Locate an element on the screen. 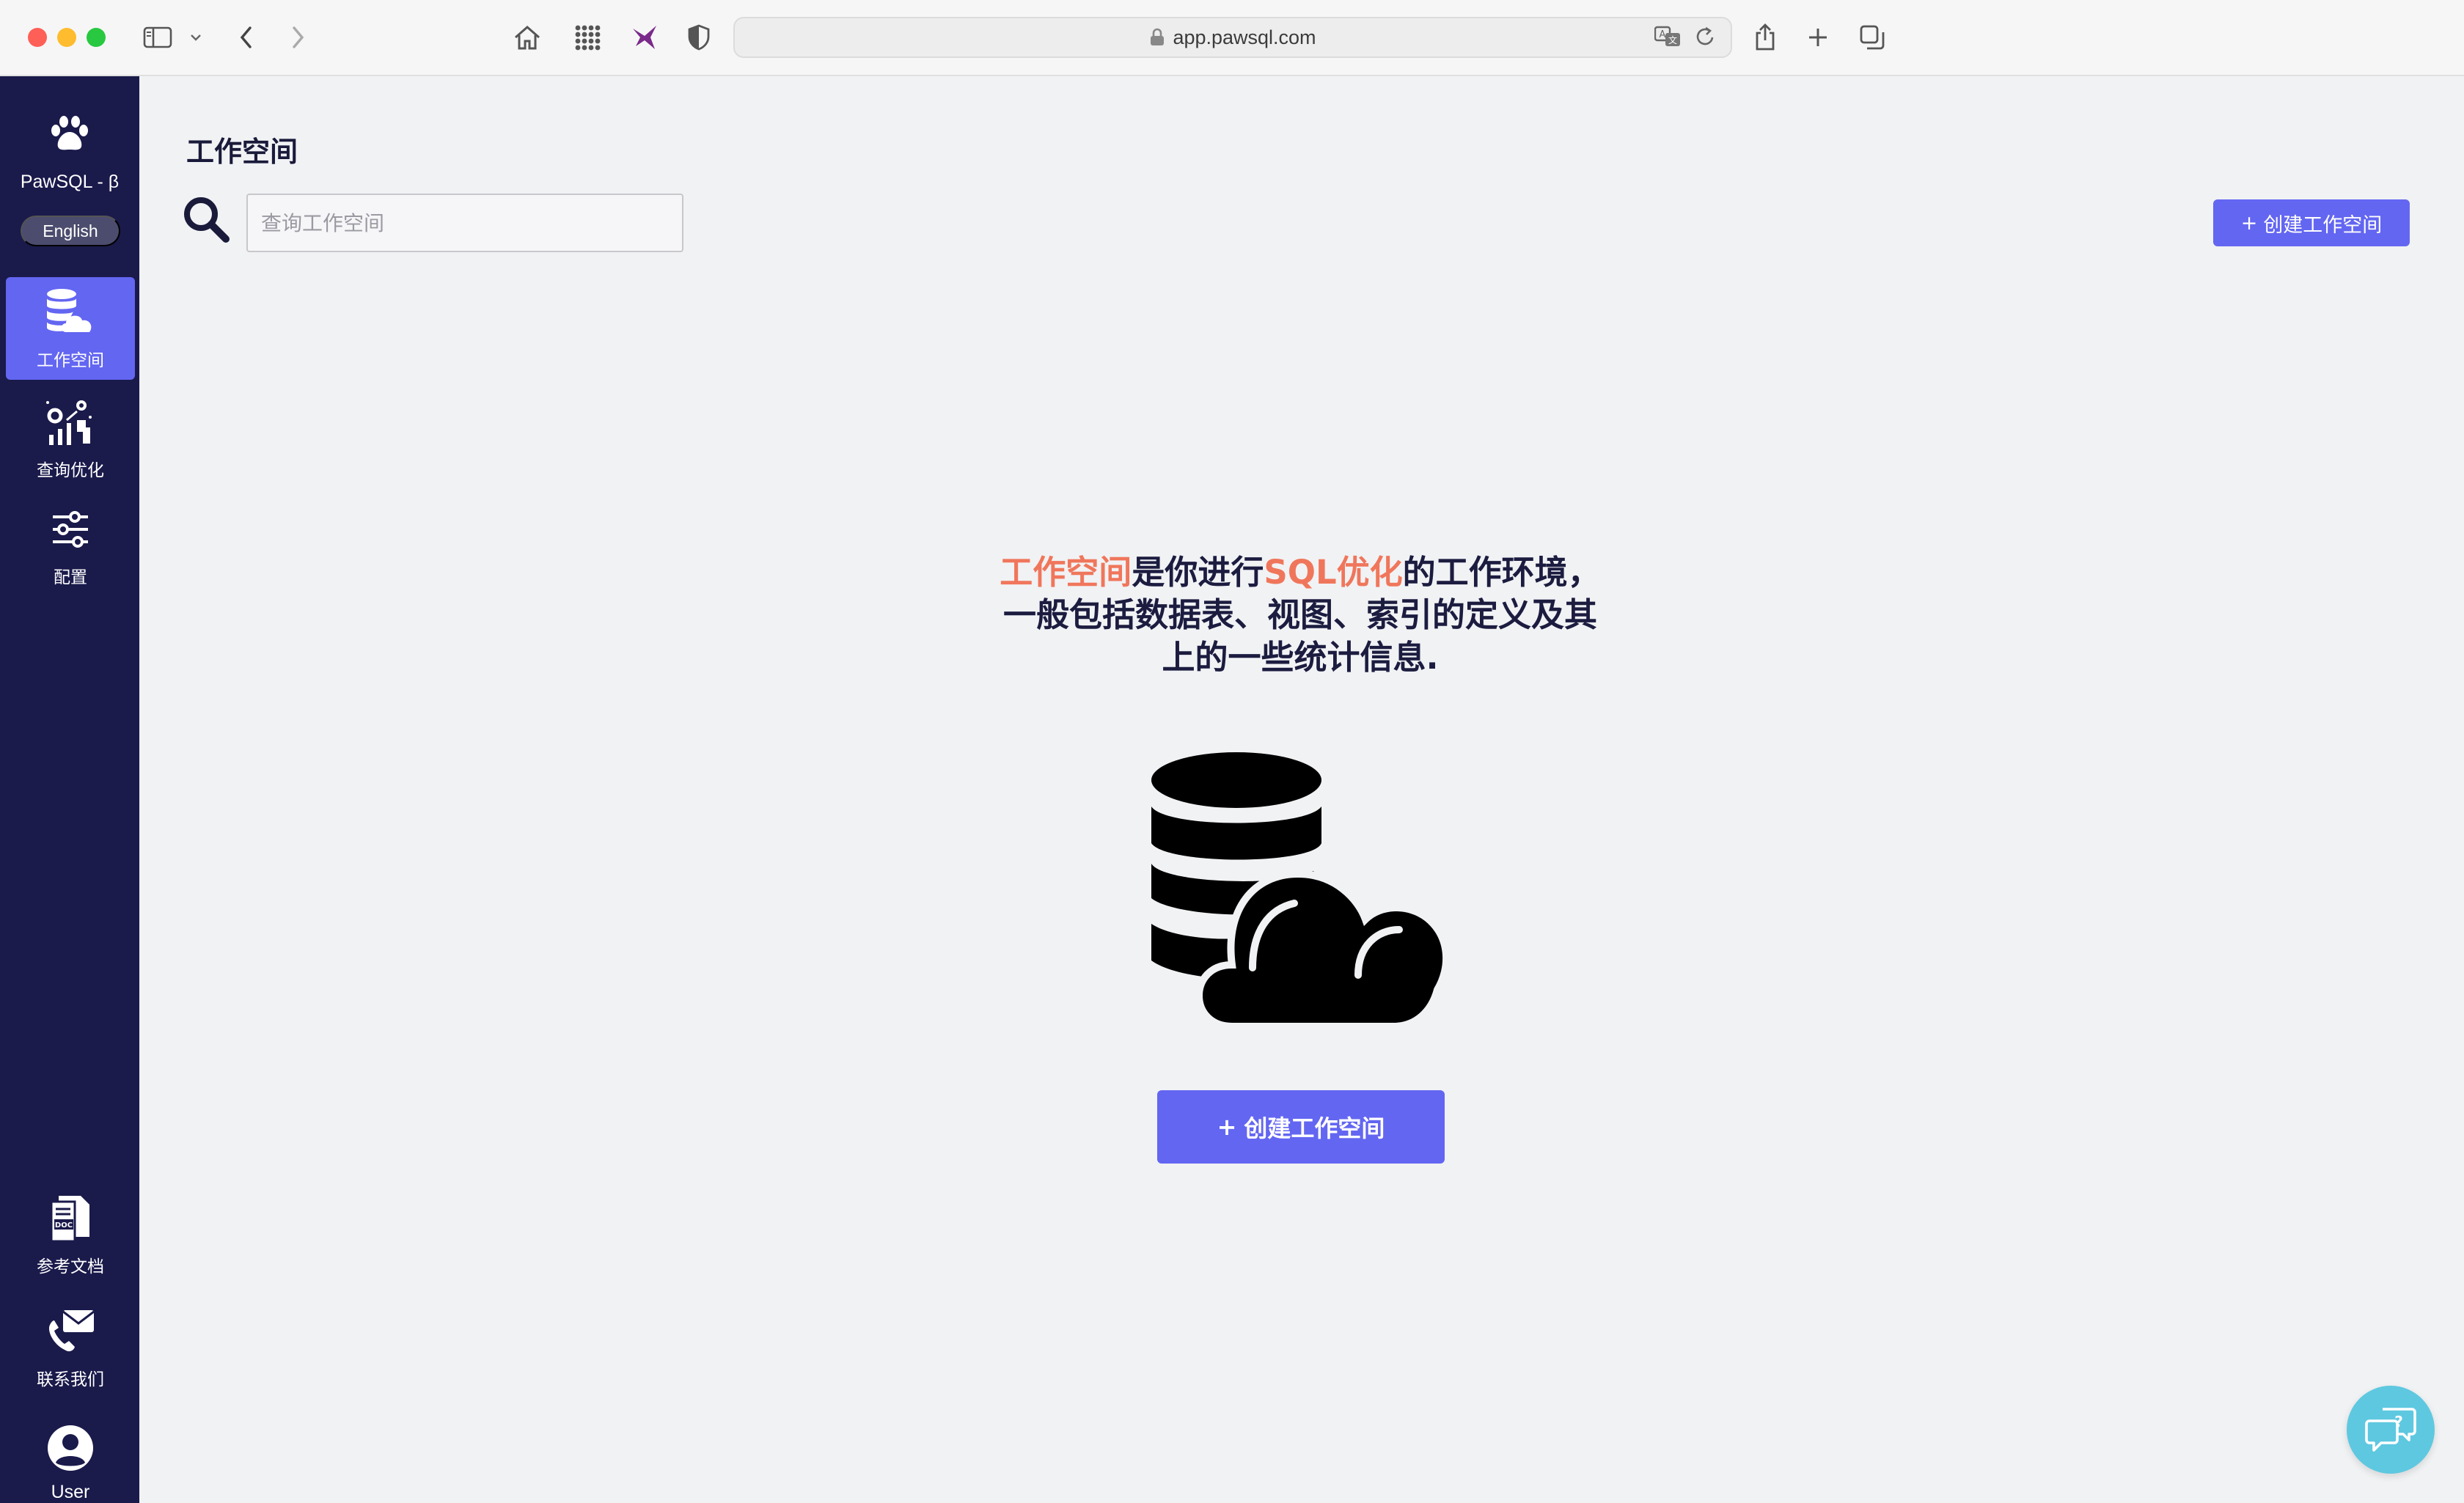  workspace-search-input is located at coordinates (464, 223).